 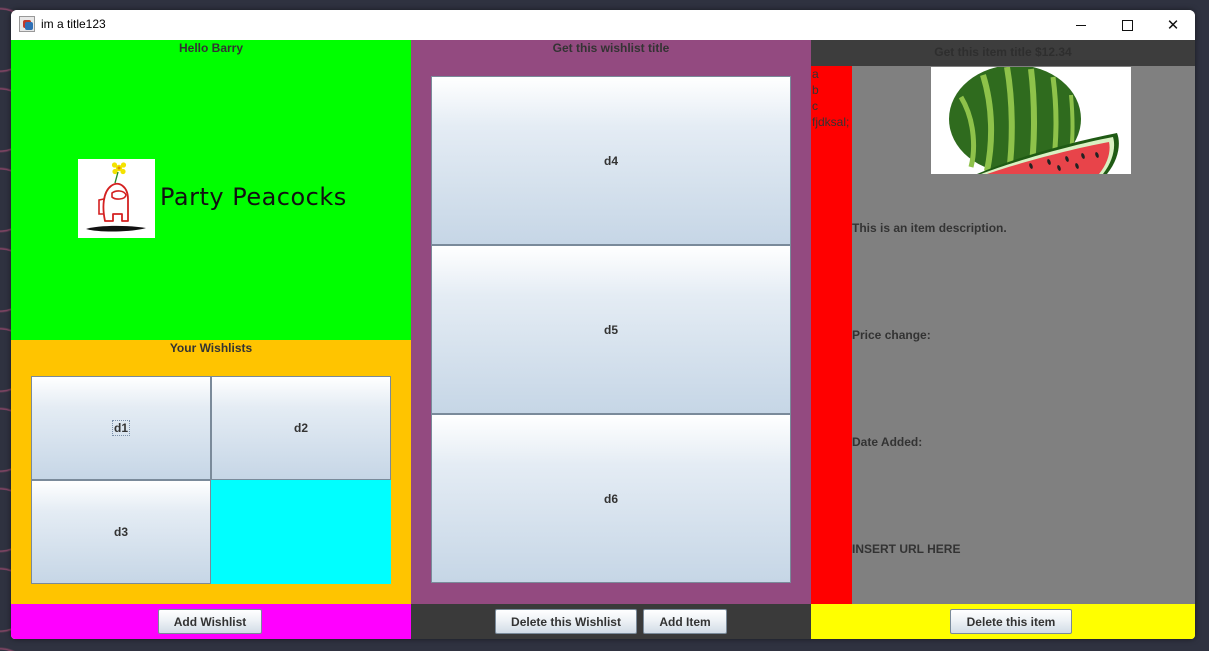 I want to click on wishlist-button-d2: d2, so click(x=301, y=428).